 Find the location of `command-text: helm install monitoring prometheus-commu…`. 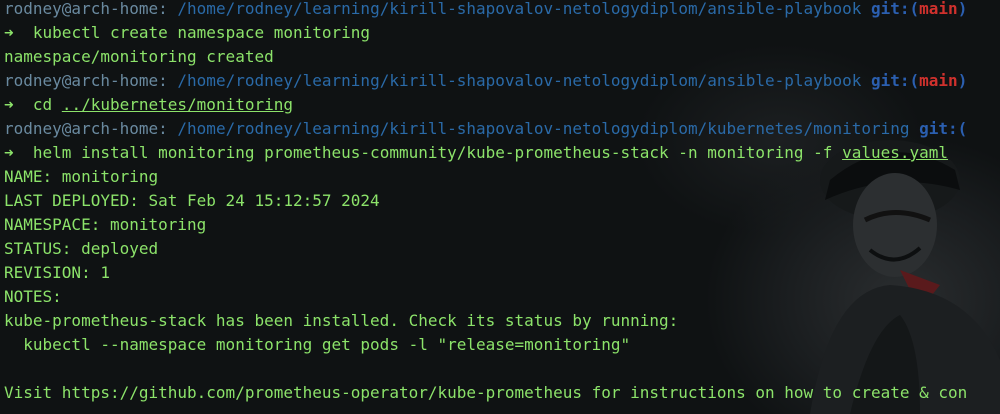

command-text: helm install monitoring prometheus-commu… is located at coordinates (437, 152).